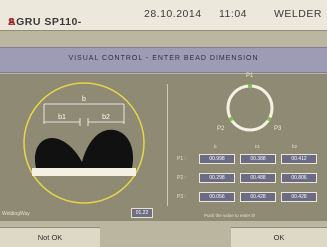  What do you see at coordinates (217, 159) in the screenshot?
I see `value-p1-b: 00.998` at bounding box center [217, 159].